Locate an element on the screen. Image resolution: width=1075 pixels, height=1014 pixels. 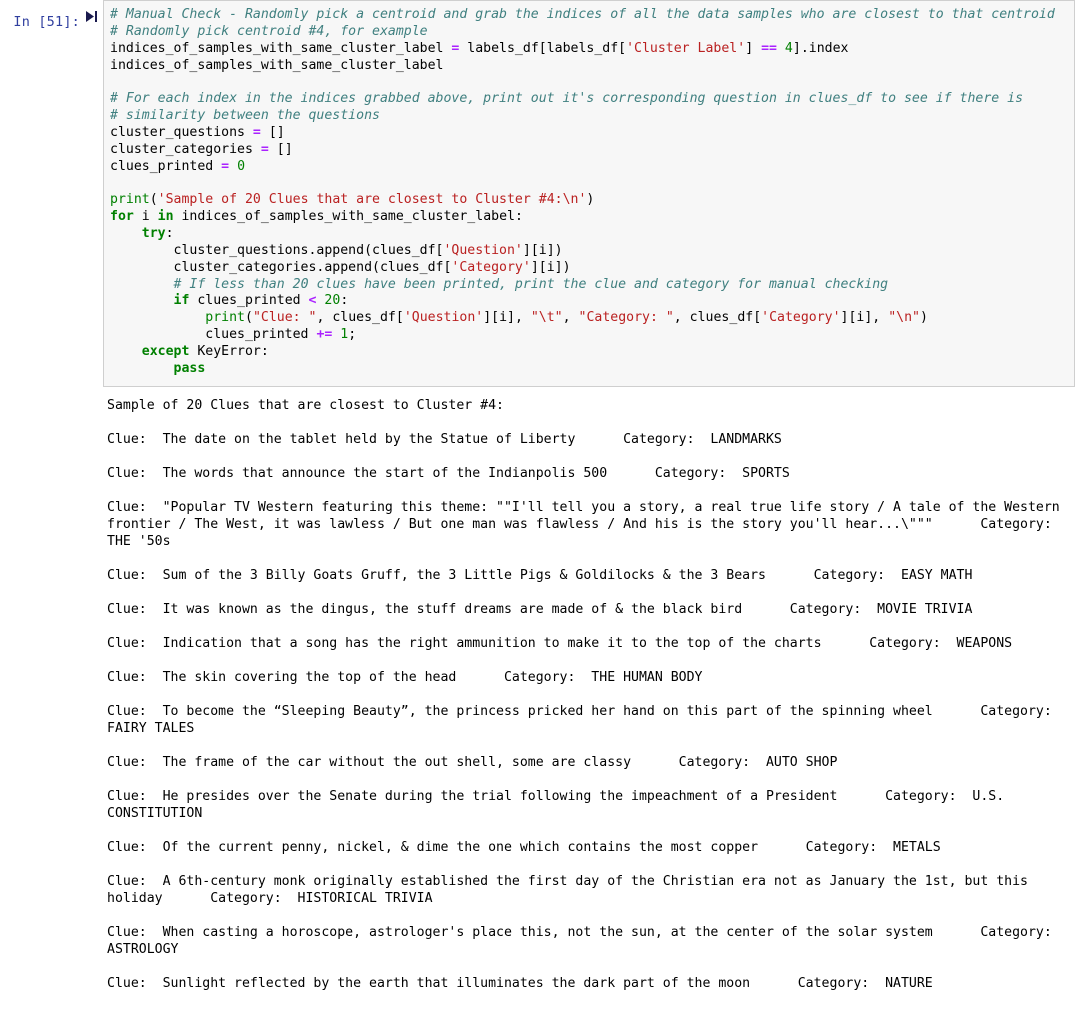
code-line: except KeyError: is located at coordinates (590, 352).